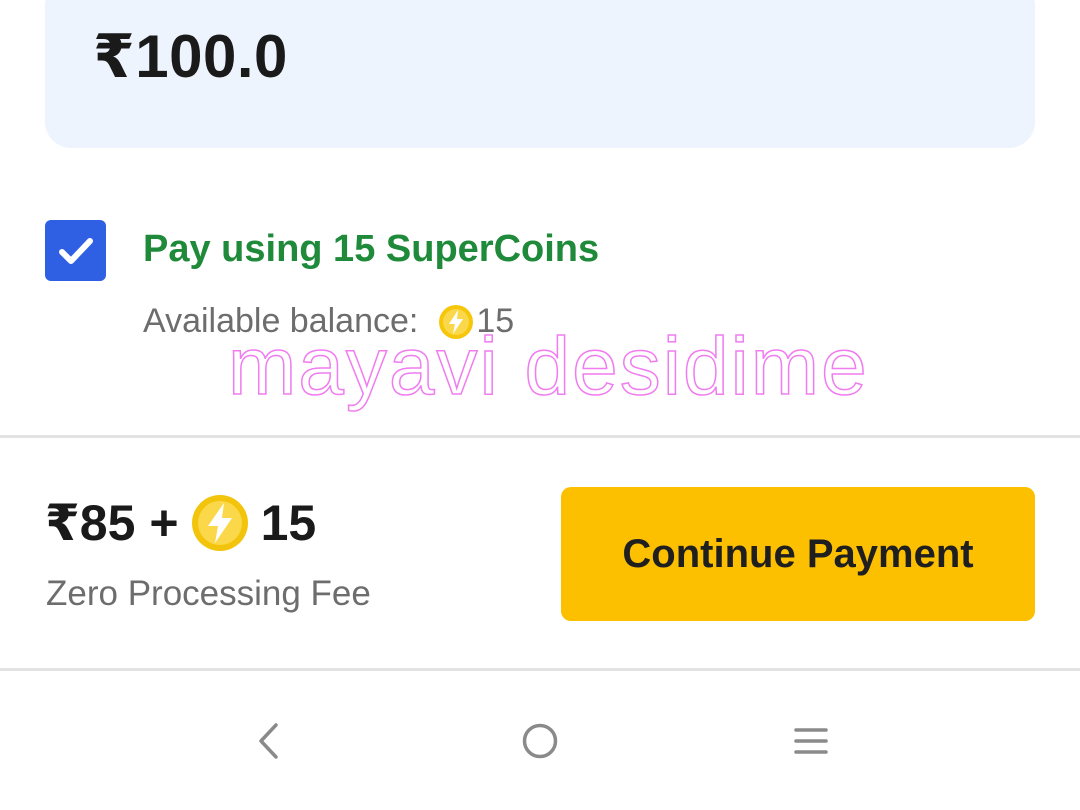  I want to click on supercoins-checkbox, so click(75, 250).